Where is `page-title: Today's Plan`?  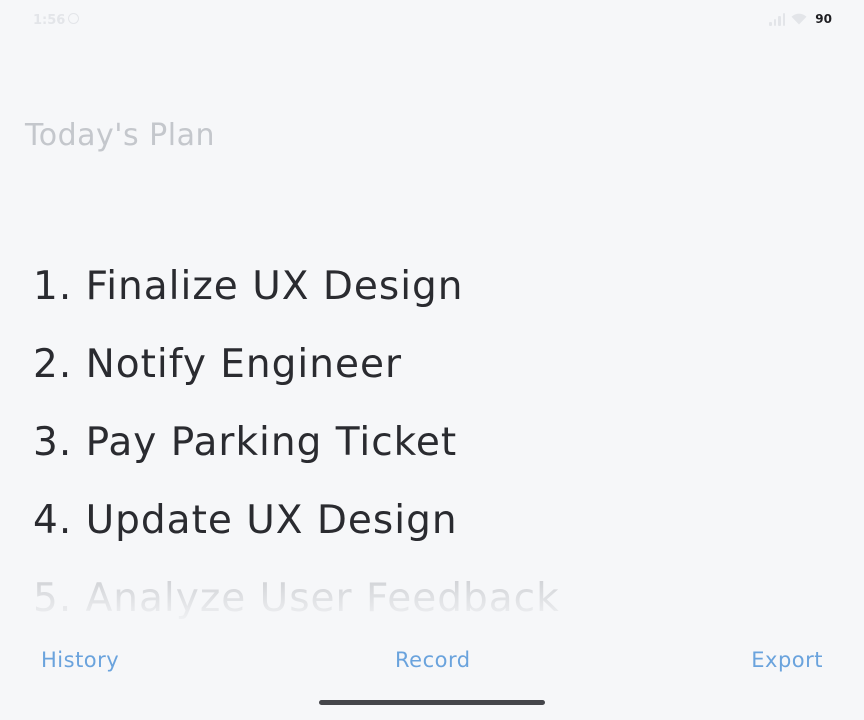 page-title: Today's Plan is located at coordinates (120, 135).